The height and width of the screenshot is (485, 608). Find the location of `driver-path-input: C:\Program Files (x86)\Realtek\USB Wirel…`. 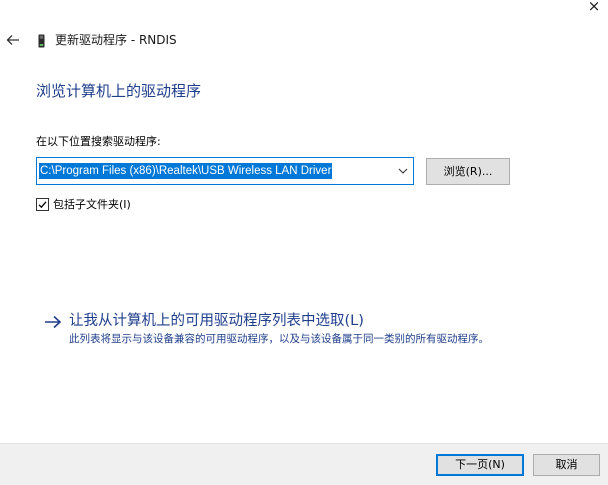

driver-path-input: C:\Program Files (x86)\Realtek\USB Wirel… is located at coordinates (186, 171).